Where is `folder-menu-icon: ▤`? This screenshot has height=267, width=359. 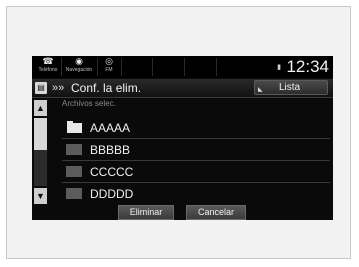 folder-menu-icon: ▤ is located at coordinates (41, 88).